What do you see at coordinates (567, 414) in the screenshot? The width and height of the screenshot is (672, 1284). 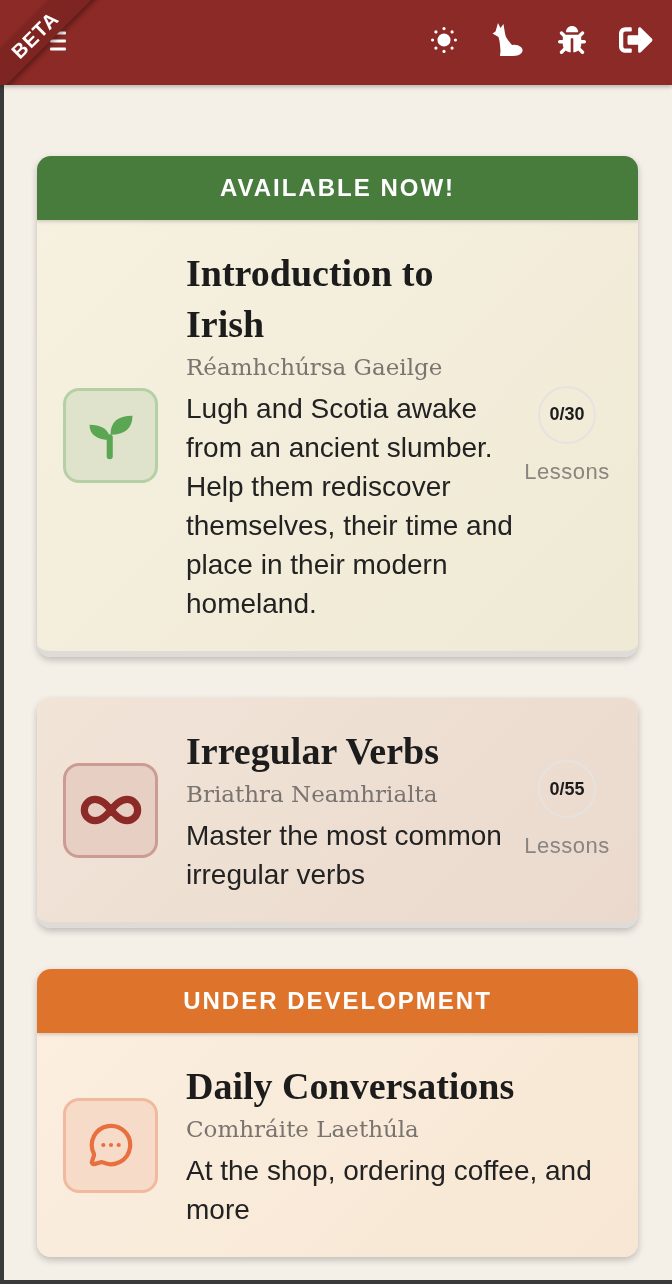 I see `lesson-counter: 0/30` at bounding box center [567, 414].